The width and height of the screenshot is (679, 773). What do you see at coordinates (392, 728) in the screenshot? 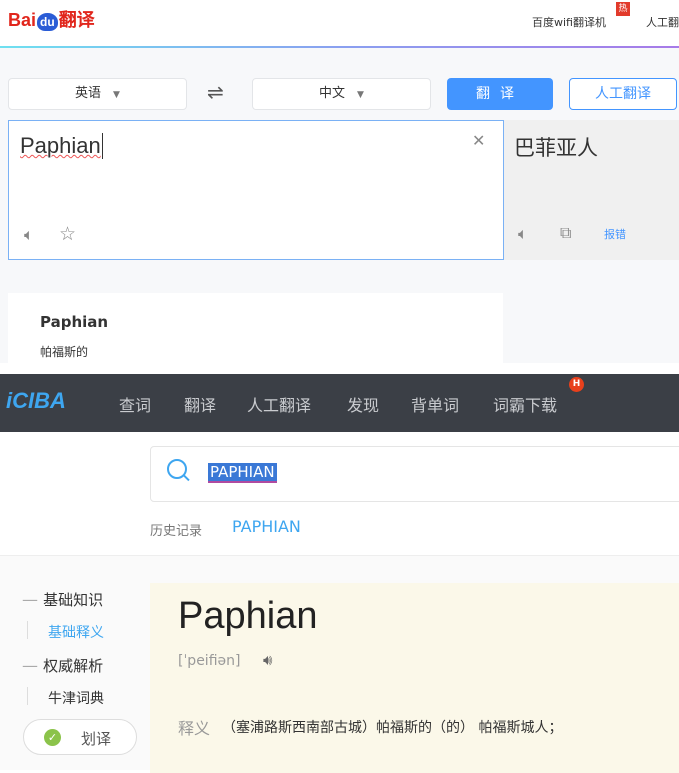
I see `definition-text: （塞浦路斯西南部古城）帕福斯的（的） 帕福斯城人；` at bounding box center [392, 728].